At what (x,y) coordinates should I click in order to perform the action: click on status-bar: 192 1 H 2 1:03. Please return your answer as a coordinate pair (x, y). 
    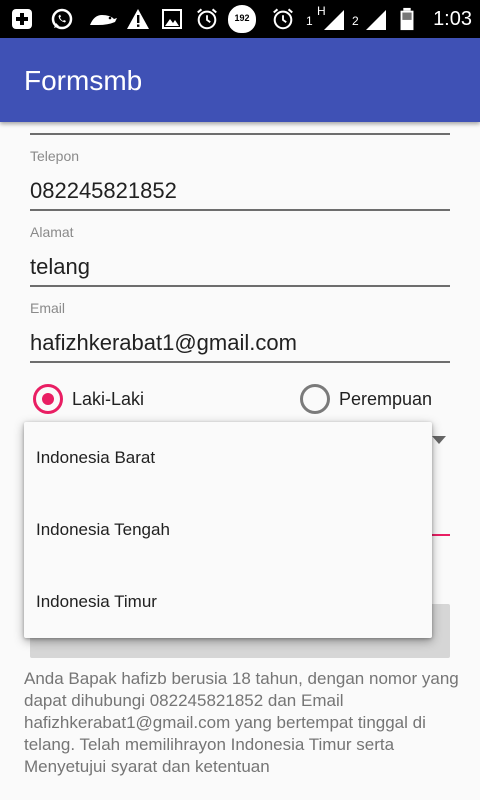
    Looking at the image, I should click on (240, 19).